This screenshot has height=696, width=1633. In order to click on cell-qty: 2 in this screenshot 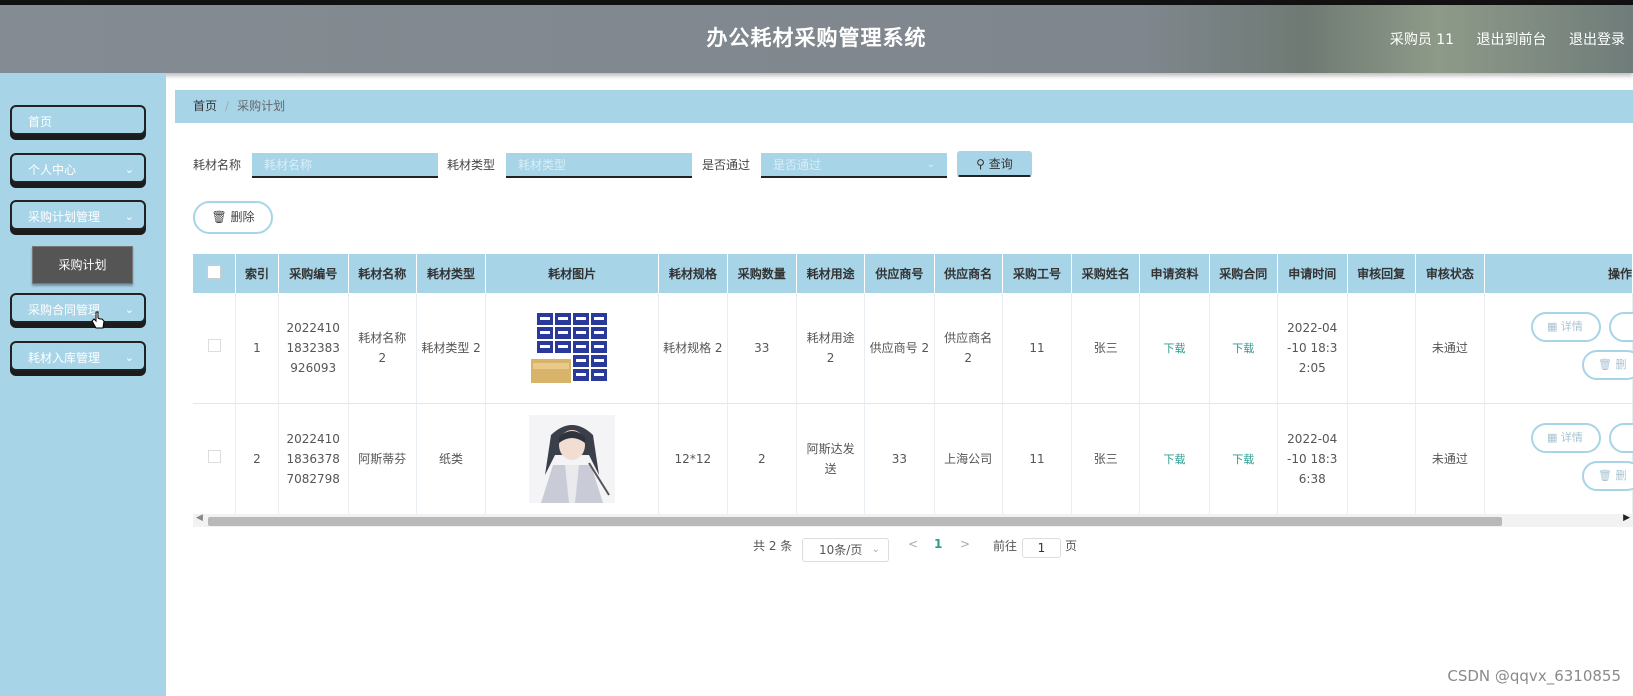, I will do `click(762, 458)`.